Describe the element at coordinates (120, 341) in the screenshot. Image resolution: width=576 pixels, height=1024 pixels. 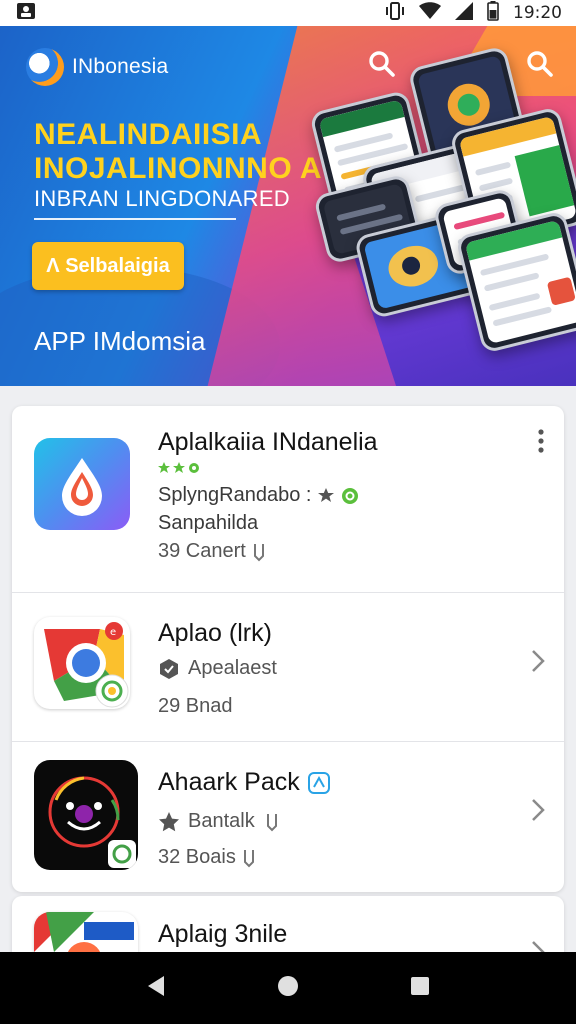
I see `hero-footer-text: APP IMdomsia` at that location.